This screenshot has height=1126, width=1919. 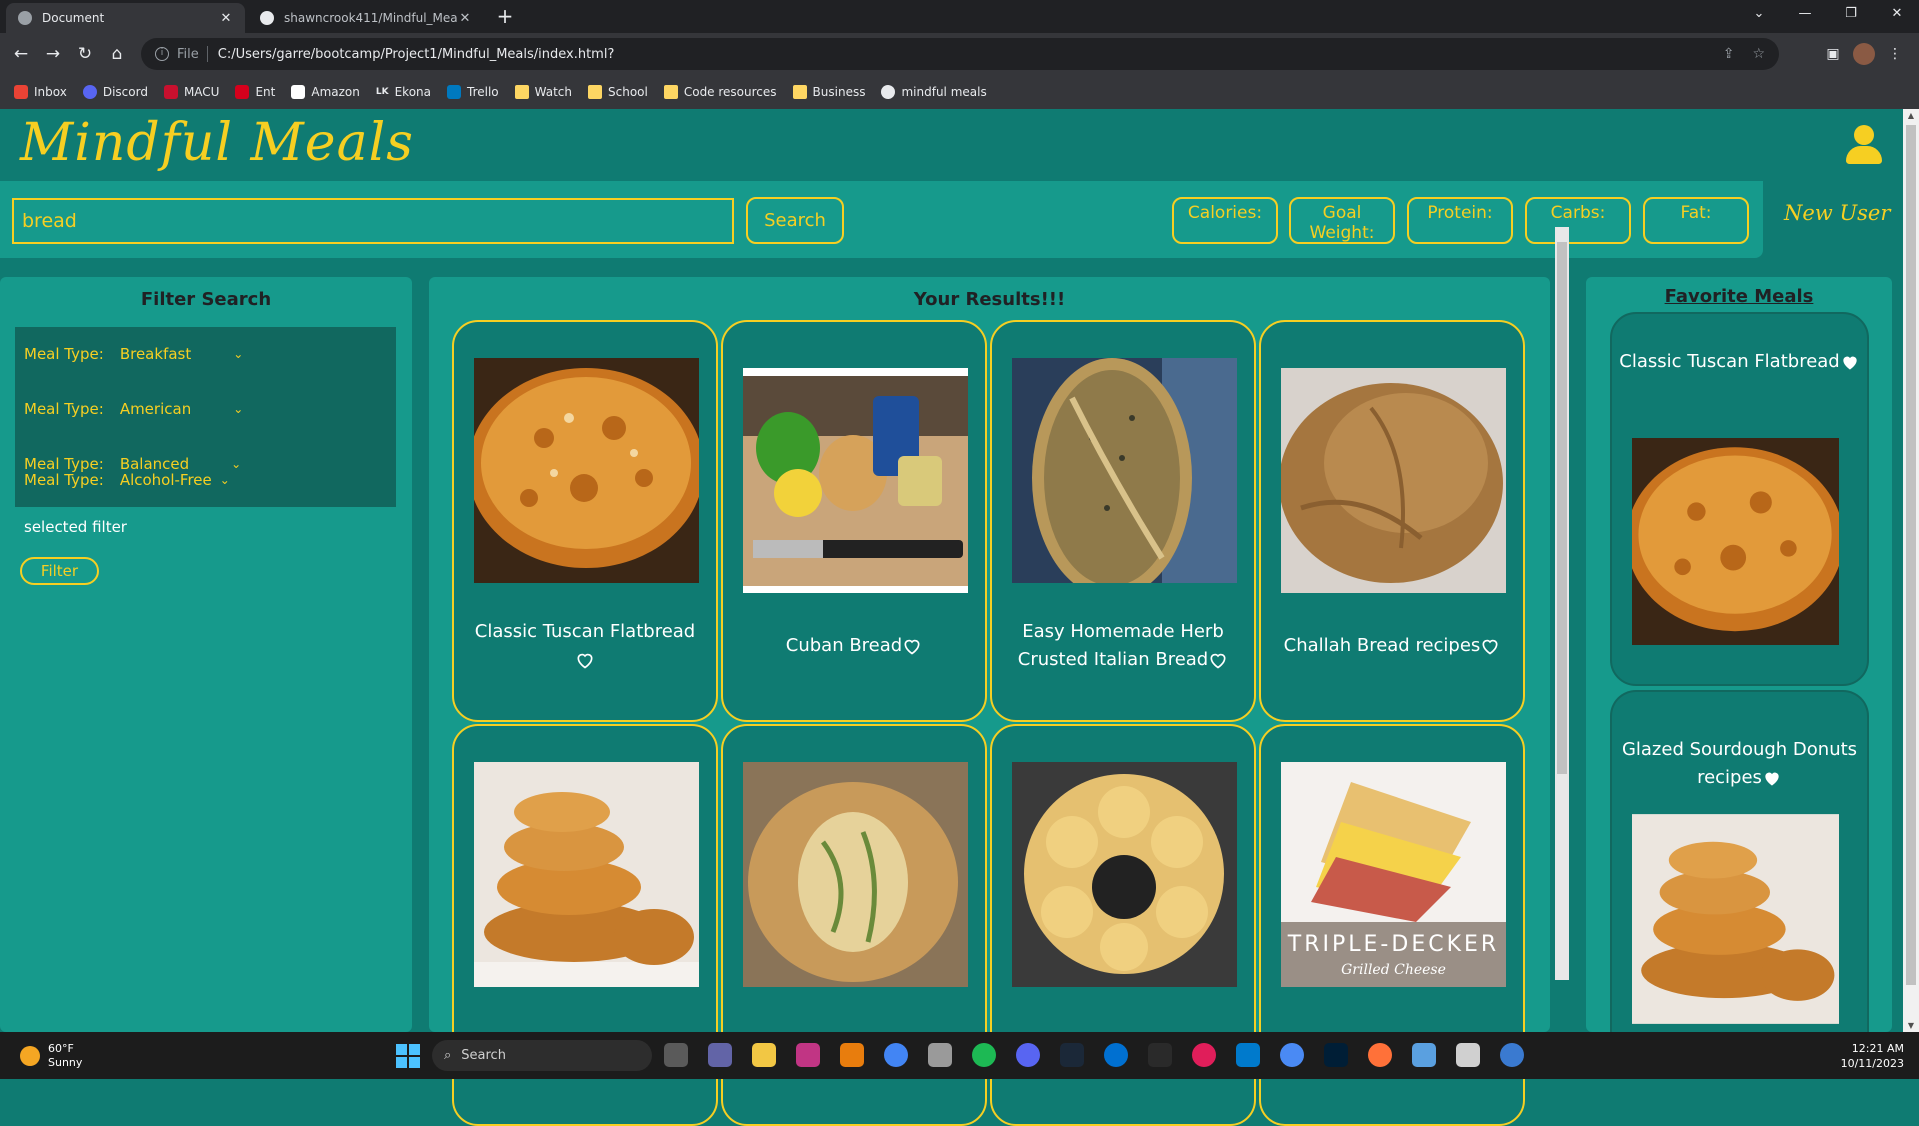 What do you see at coordinates (1729, 54) in the screenshot?
I see `share-icon: ⇪` at bounding box center [1729, 54].